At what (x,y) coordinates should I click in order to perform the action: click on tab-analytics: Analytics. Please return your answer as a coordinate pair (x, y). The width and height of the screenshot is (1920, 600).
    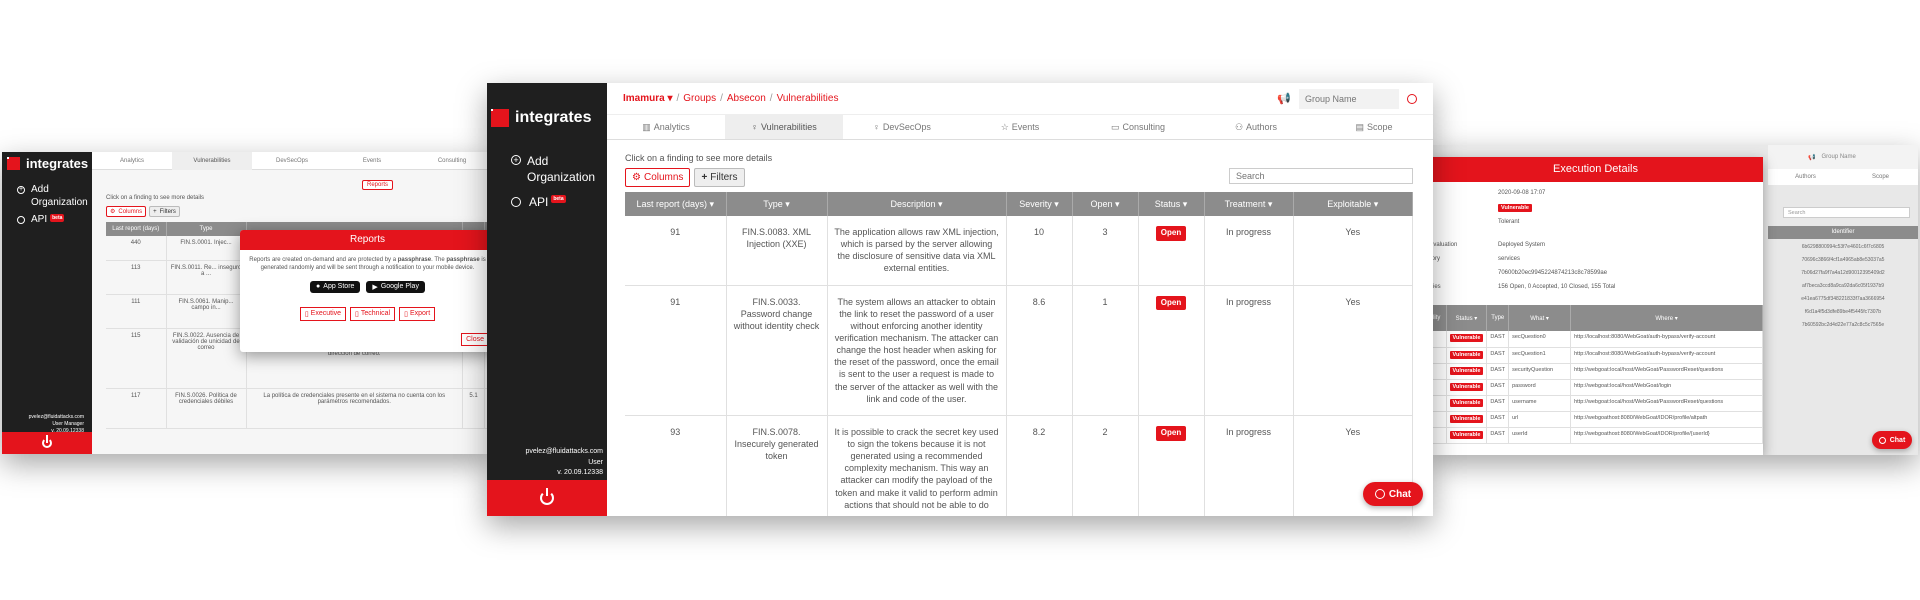
    Looking at the image, I should click on (132, 161).